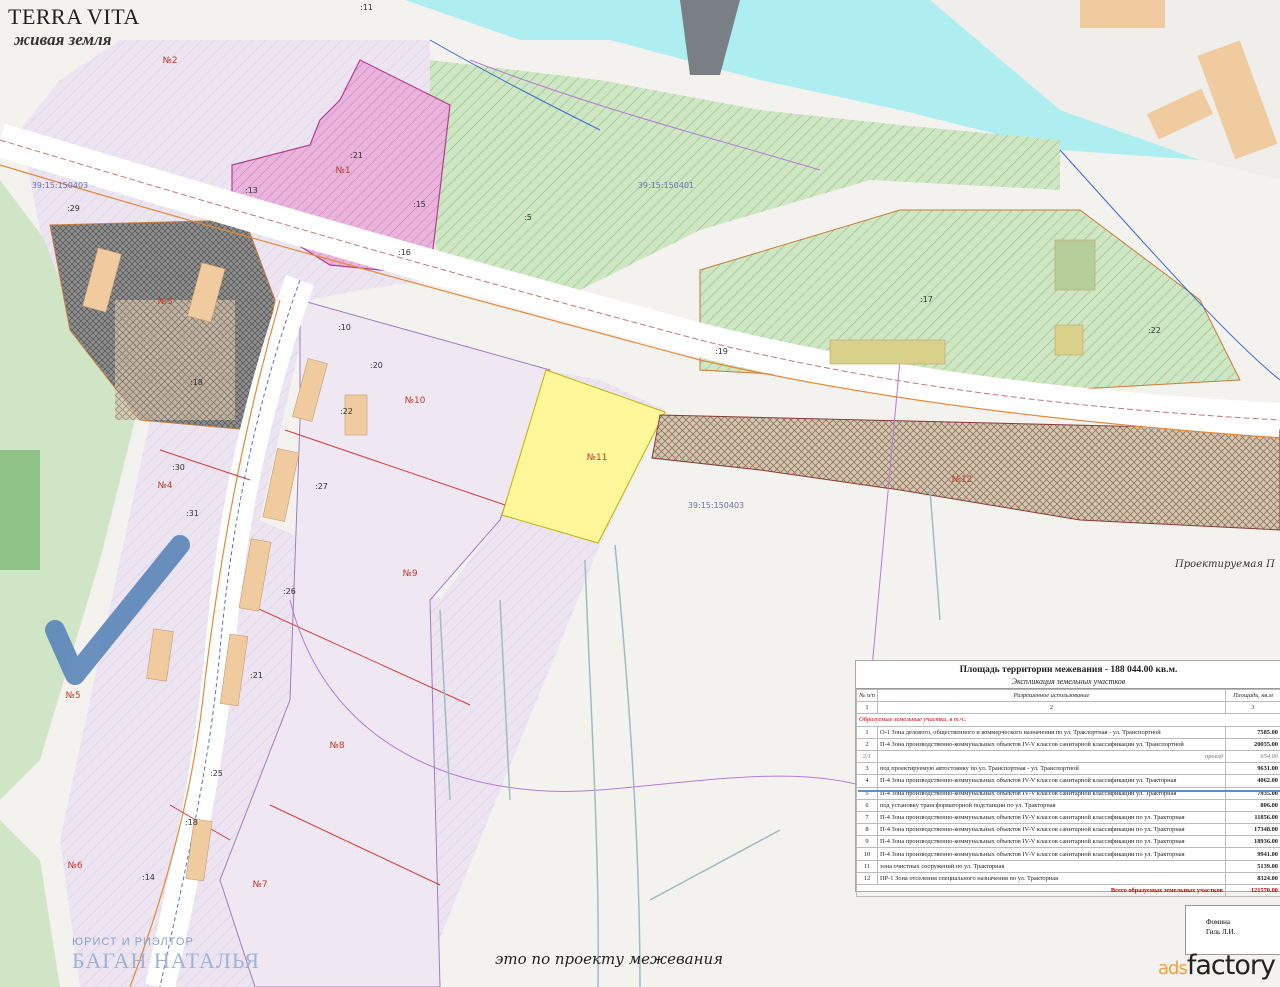 The width and height of the screenshot is (1280, 987). I want to click on parcel-label-4: №4, so click(164, 486).